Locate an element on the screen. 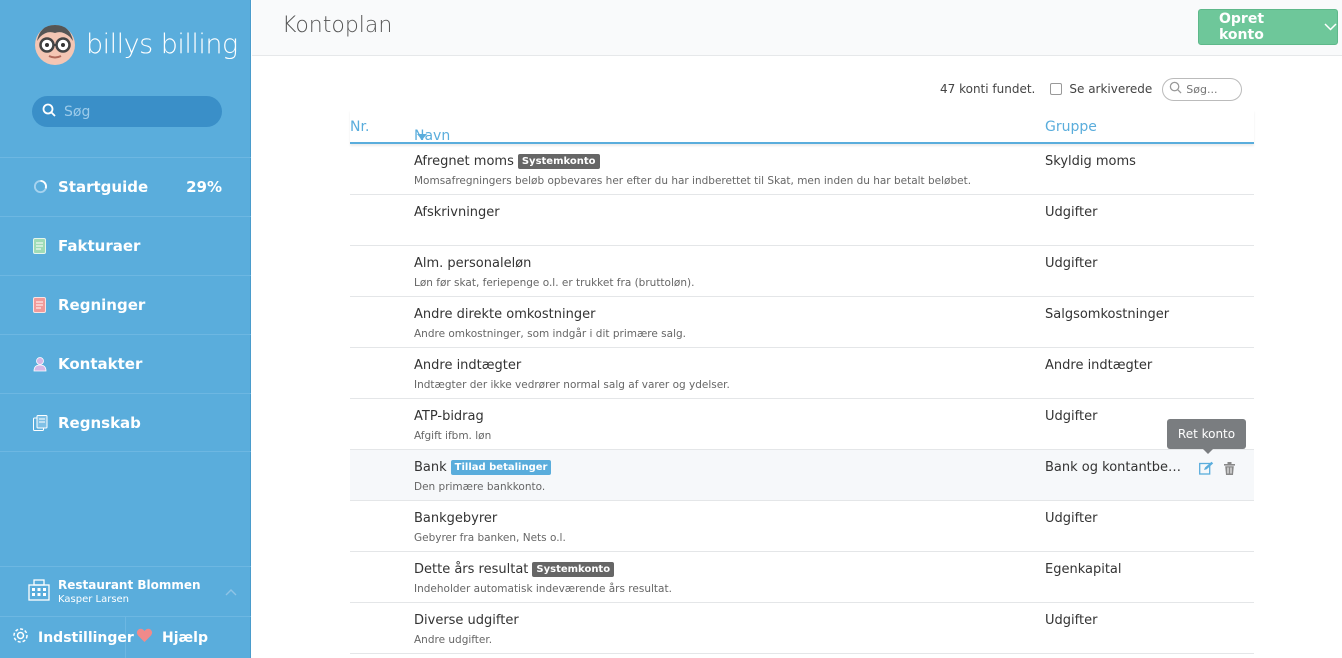 This screenshot has width=1342, height=658. sidebar-item-label: Regninger is located at coordinates (102, 305).